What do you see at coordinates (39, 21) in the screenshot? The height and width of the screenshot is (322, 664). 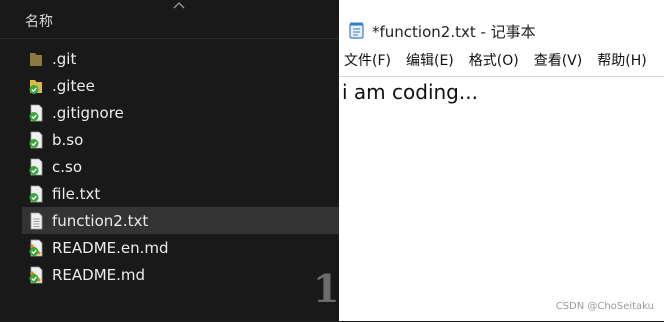 I see `column-header-name: 名称` at bounding box center [39, 21].